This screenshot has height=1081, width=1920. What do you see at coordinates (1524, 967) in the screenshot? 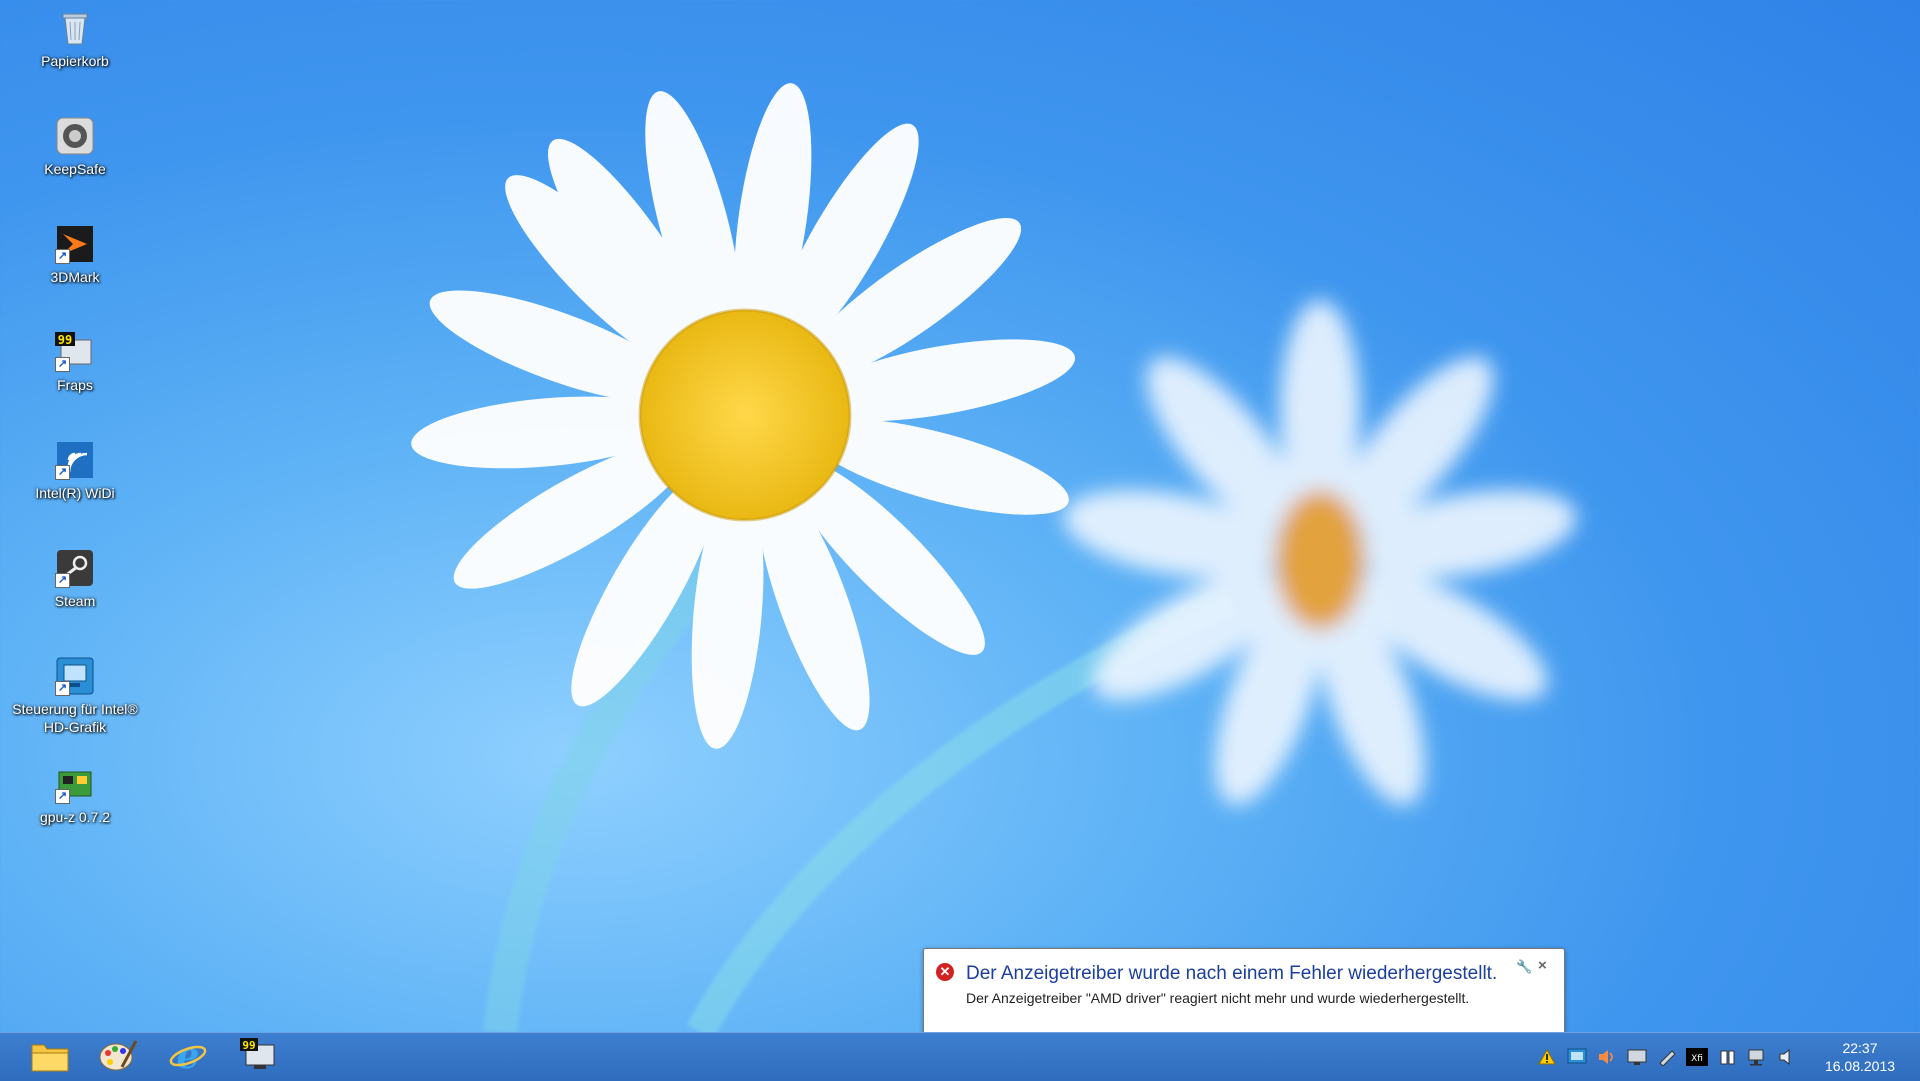
I see `wrench-icon: 🔧` at bounding box center [1524, 967].